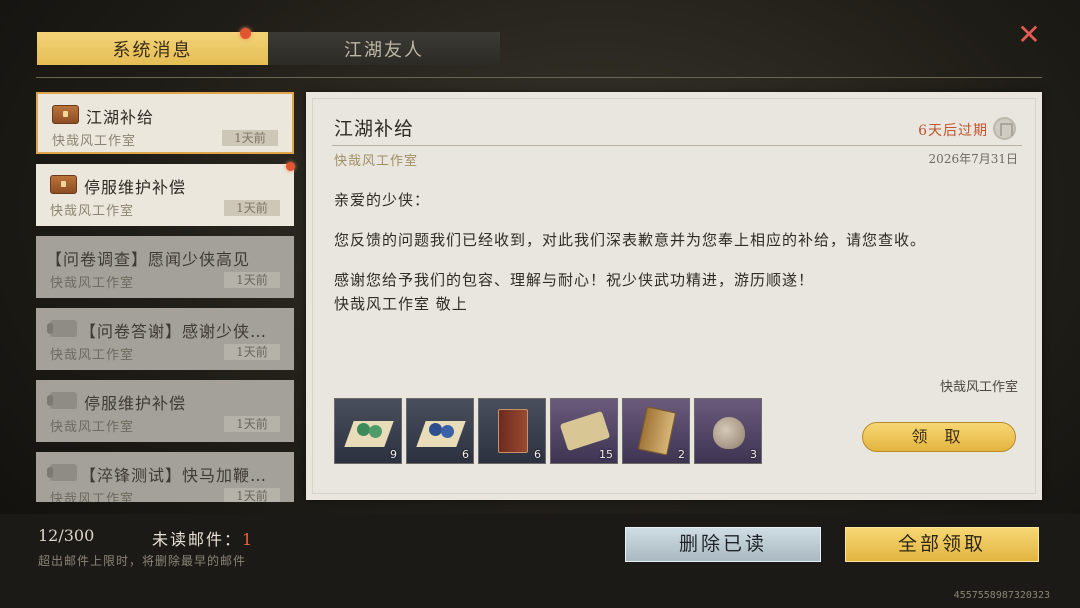 This screenshot has height=608, width=1080. What do you see at coordinates (574, 280) in the screenshot?
I see `letter-paragraph-2: 感谢您给予我们的包容、理解与耐心！祝少侠武功精进，游历顺遂！` at bounding box center [574, 280].